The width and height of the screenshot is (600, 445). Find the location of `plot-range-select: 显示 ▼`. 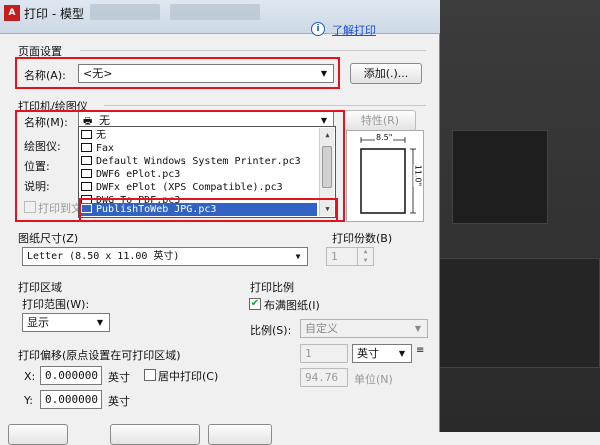

plot-range-select: 显示 ▼ is located at coordinates (66, 322).